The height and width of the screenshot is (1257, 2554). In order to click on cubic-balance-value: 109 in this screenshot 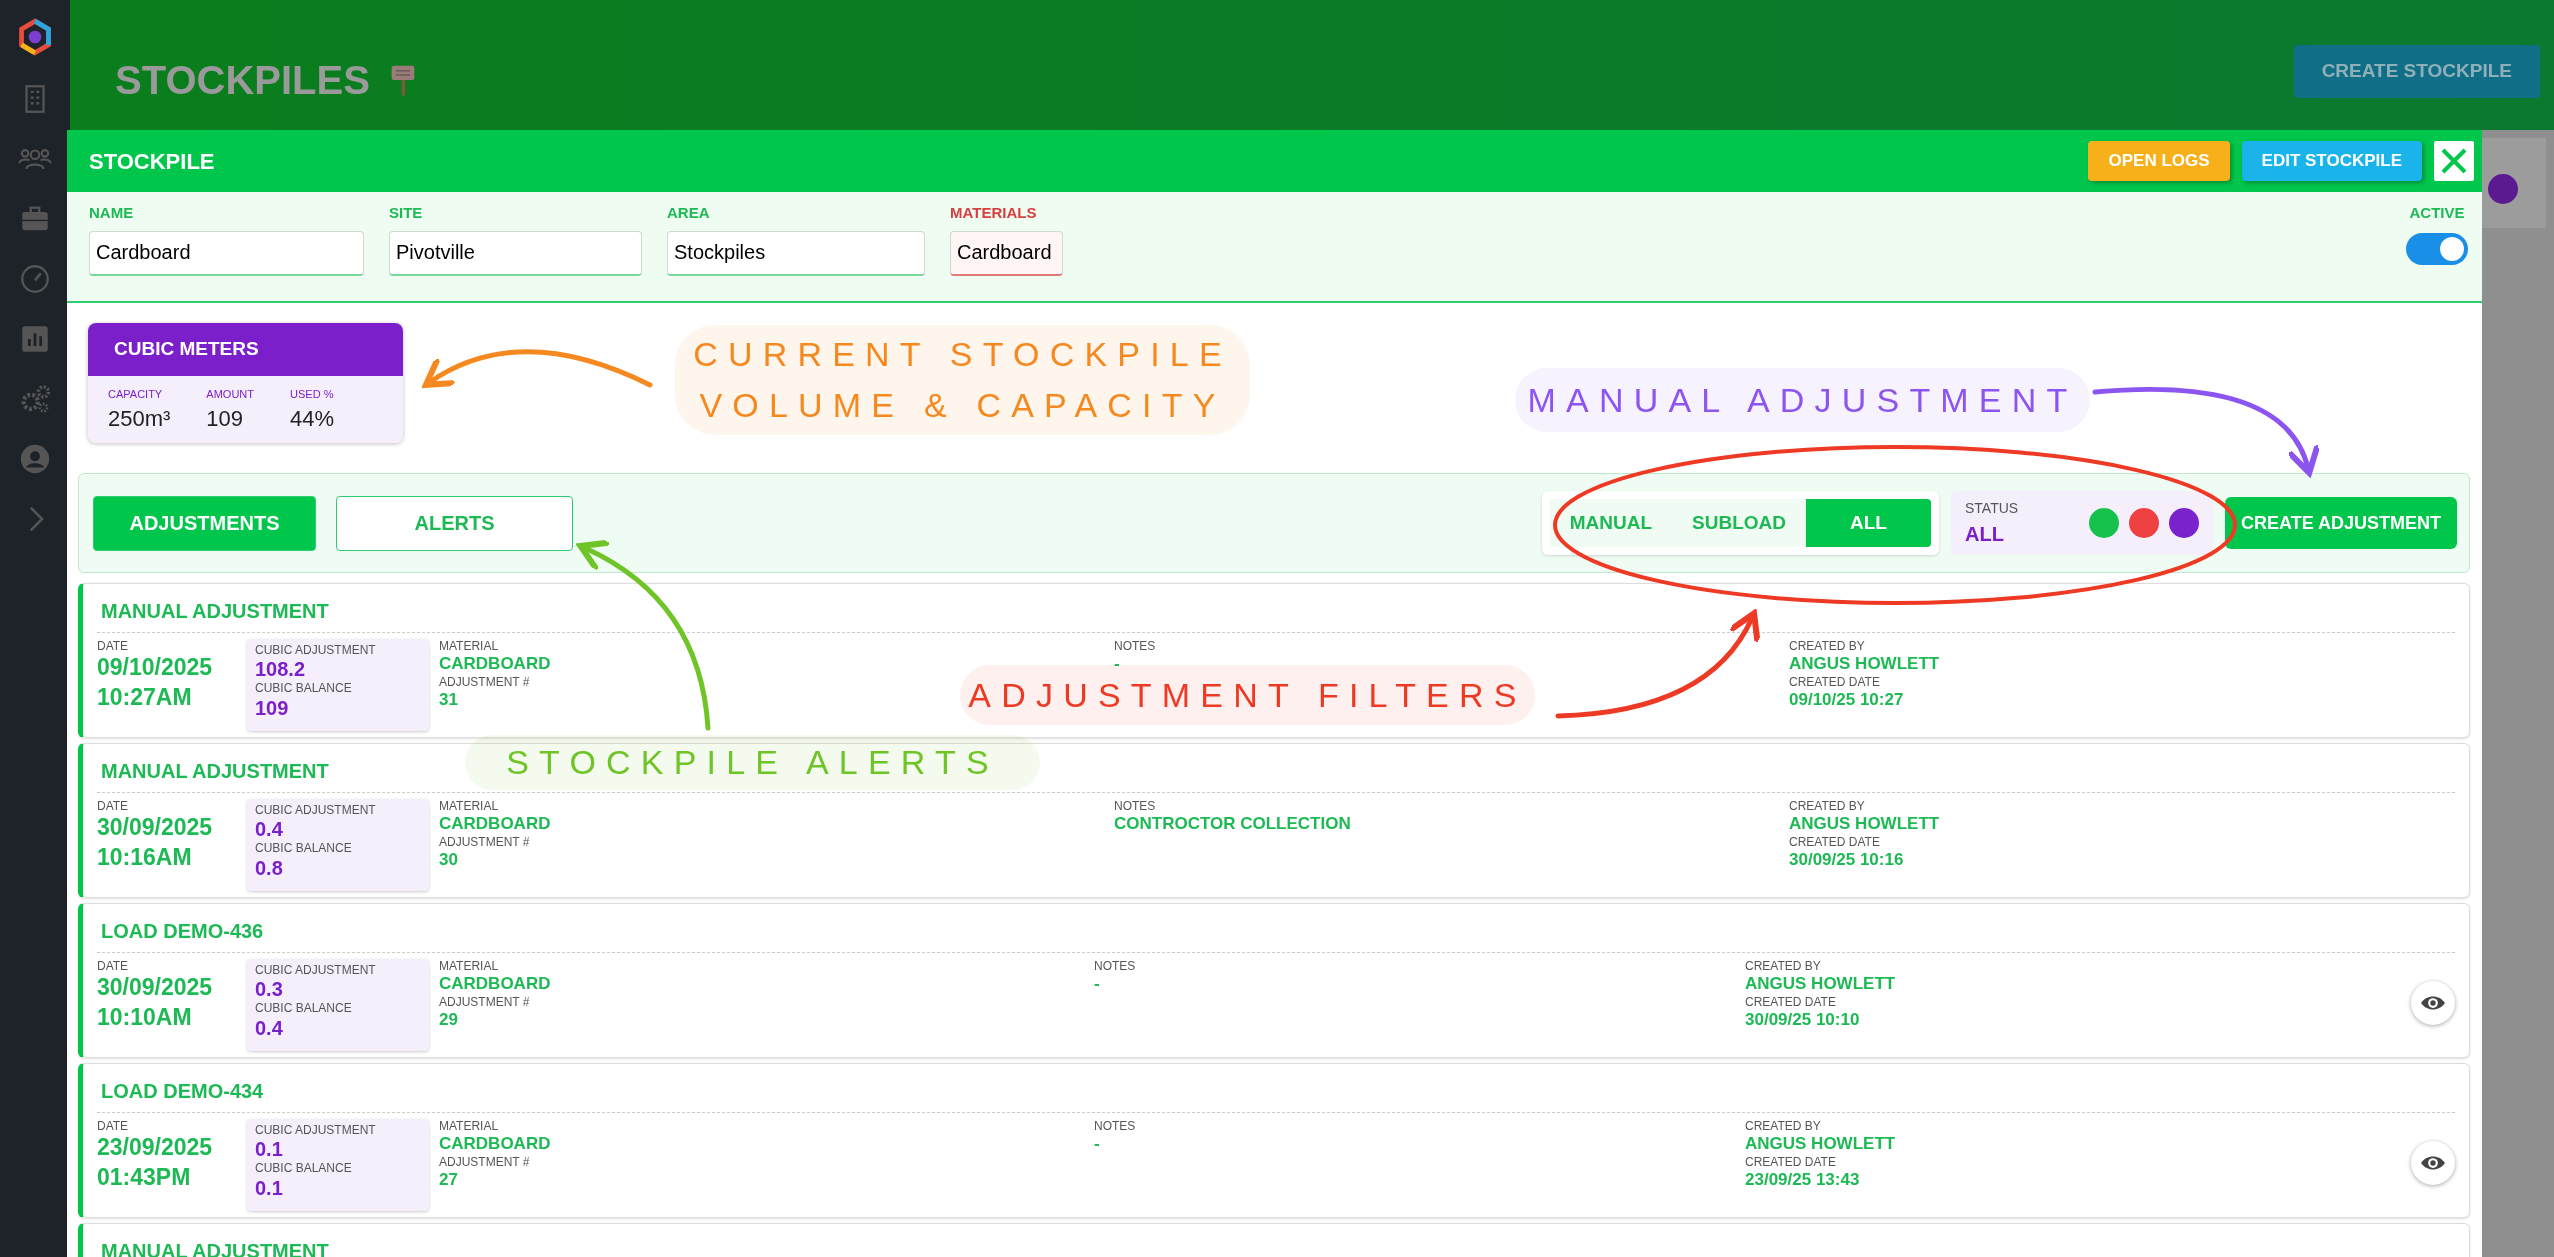, I will do `click(272, 707)`.